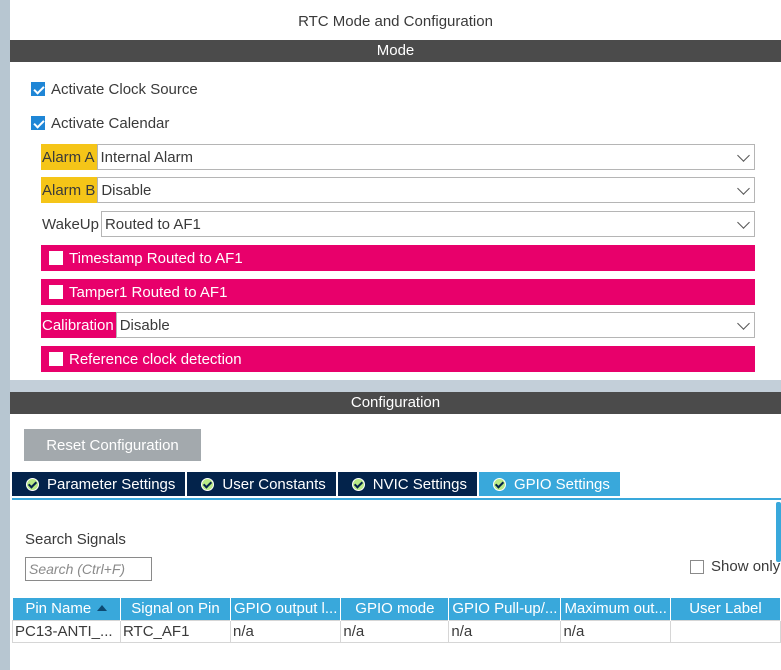 The width and height of the screenshot is (781, 670). I want to click on cell-max-output: n/a, so click(615, 631).